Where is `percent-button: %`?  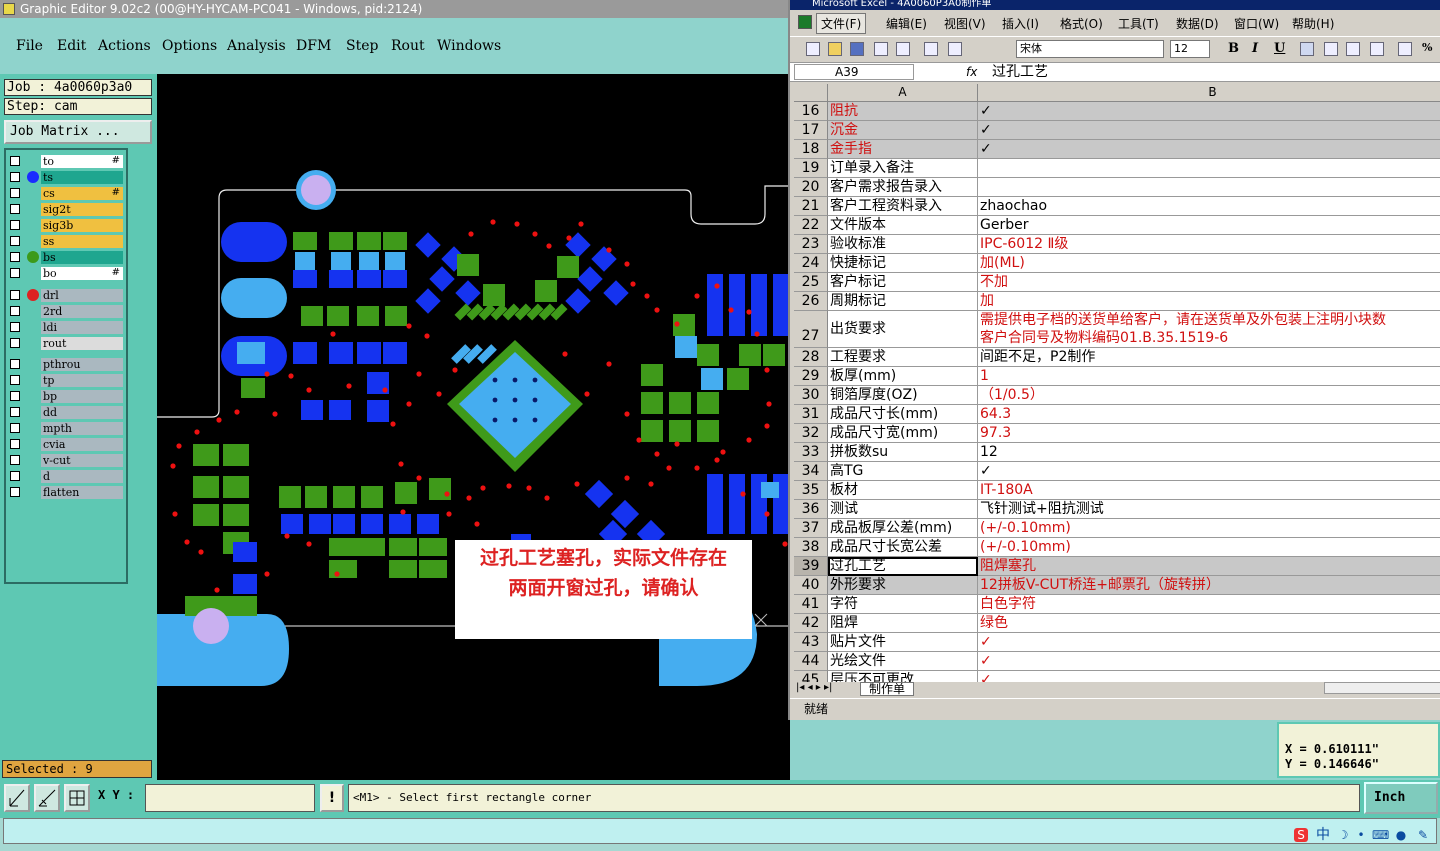
percent-button: % is located at coordinates (1427, 47).